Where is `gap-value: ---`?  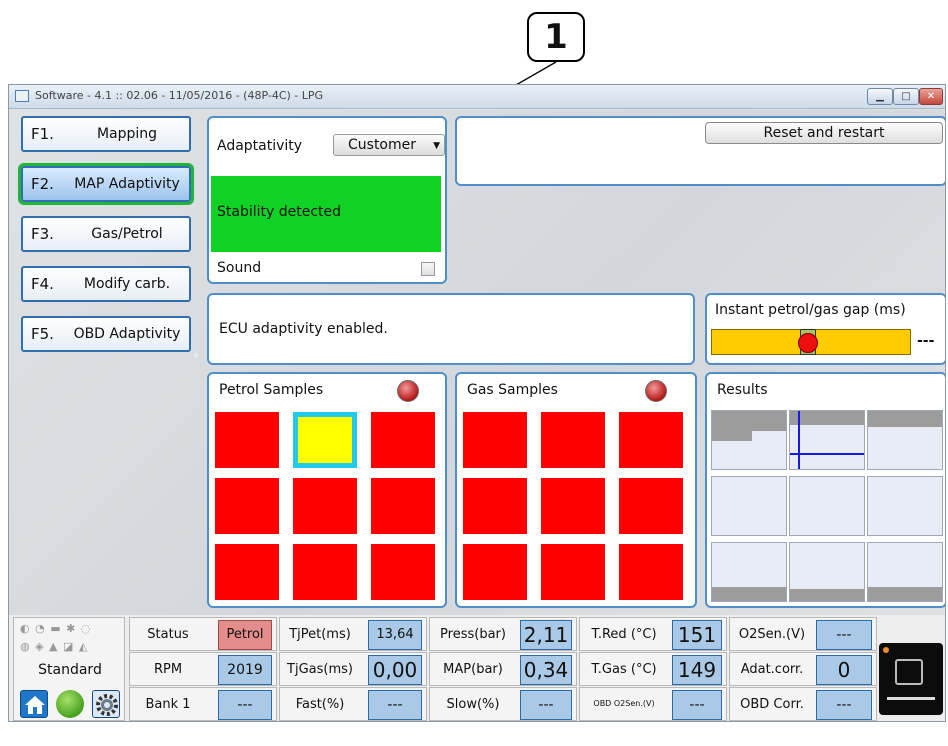 gap-value: --- is located at coordinates (926, 341).